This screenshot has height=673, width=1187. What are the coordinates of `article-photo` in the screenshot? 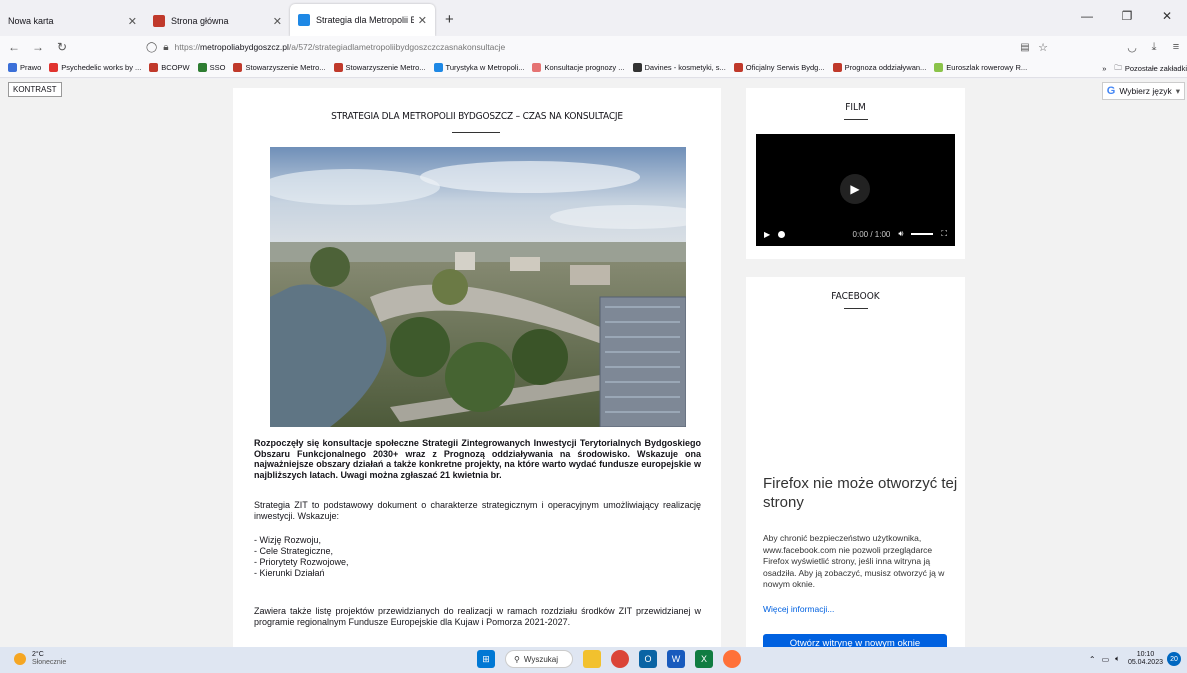 It's located at (478, 287).